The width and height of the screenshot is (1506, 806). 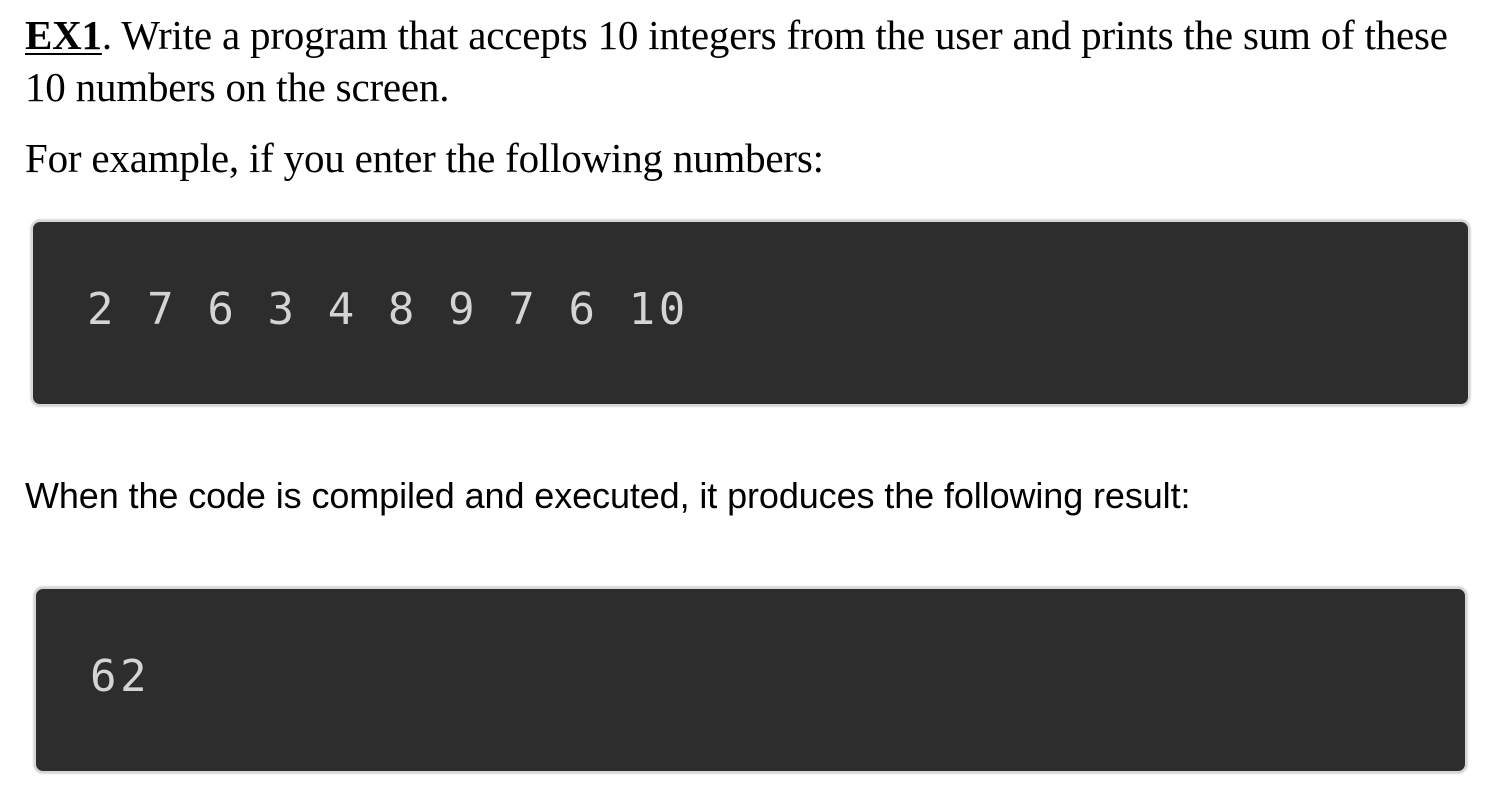 I want to click on exercise-label: EX1, so click(x=63, y=35).